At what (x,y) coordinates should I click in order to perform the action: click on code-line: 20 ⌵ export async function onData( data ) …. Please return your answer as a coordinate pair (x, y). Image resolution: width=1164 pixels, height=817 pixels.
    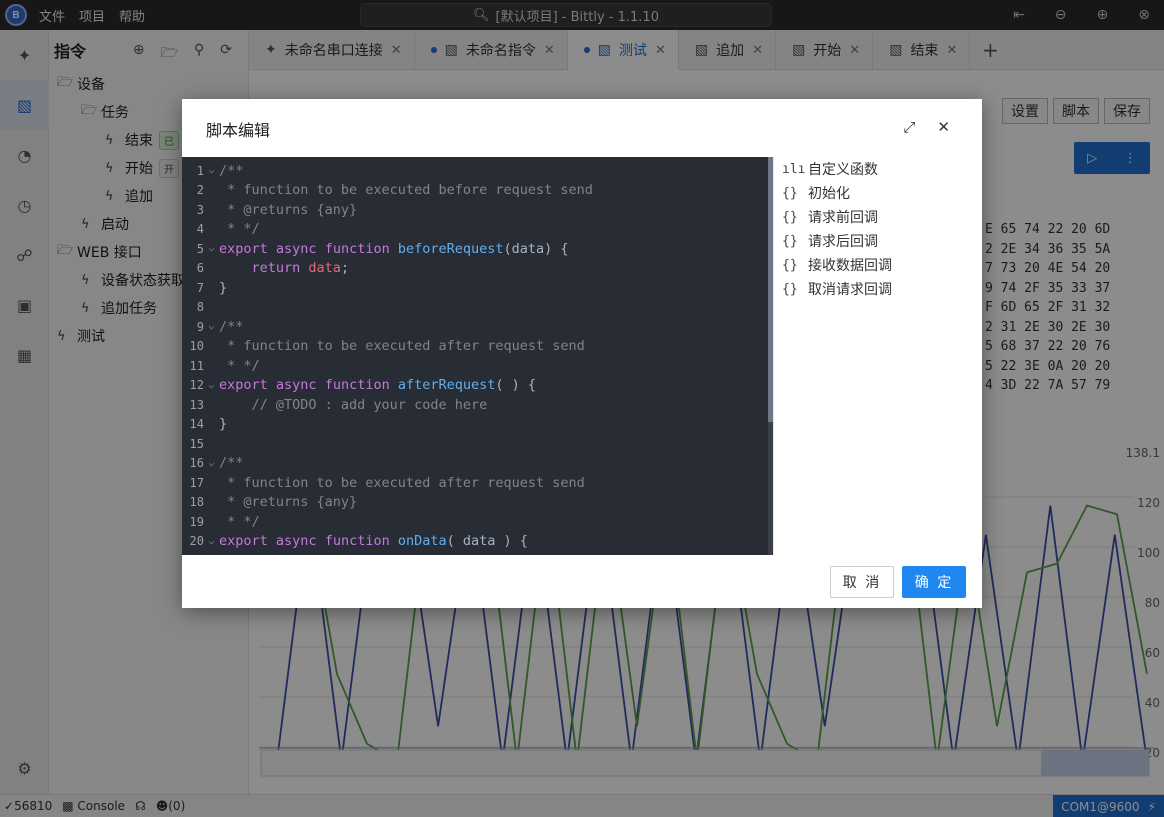
    Looking at the image, I should click on (355, 542).